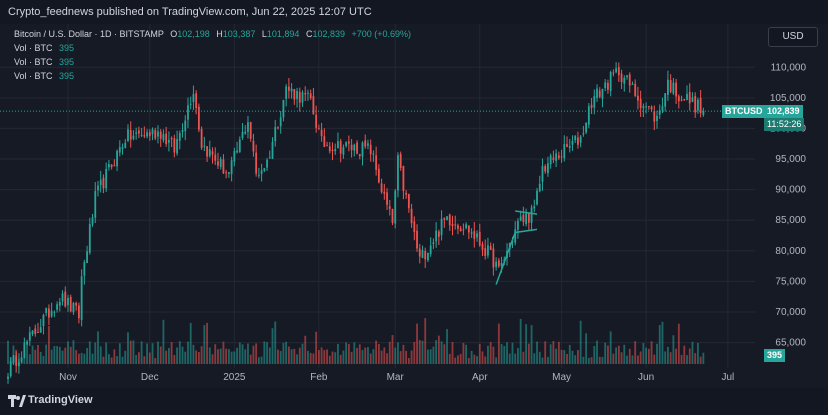 The image size is (828, 415). I want to click on vol-legend-1: Vol · BTC 395, so click(44, 48).